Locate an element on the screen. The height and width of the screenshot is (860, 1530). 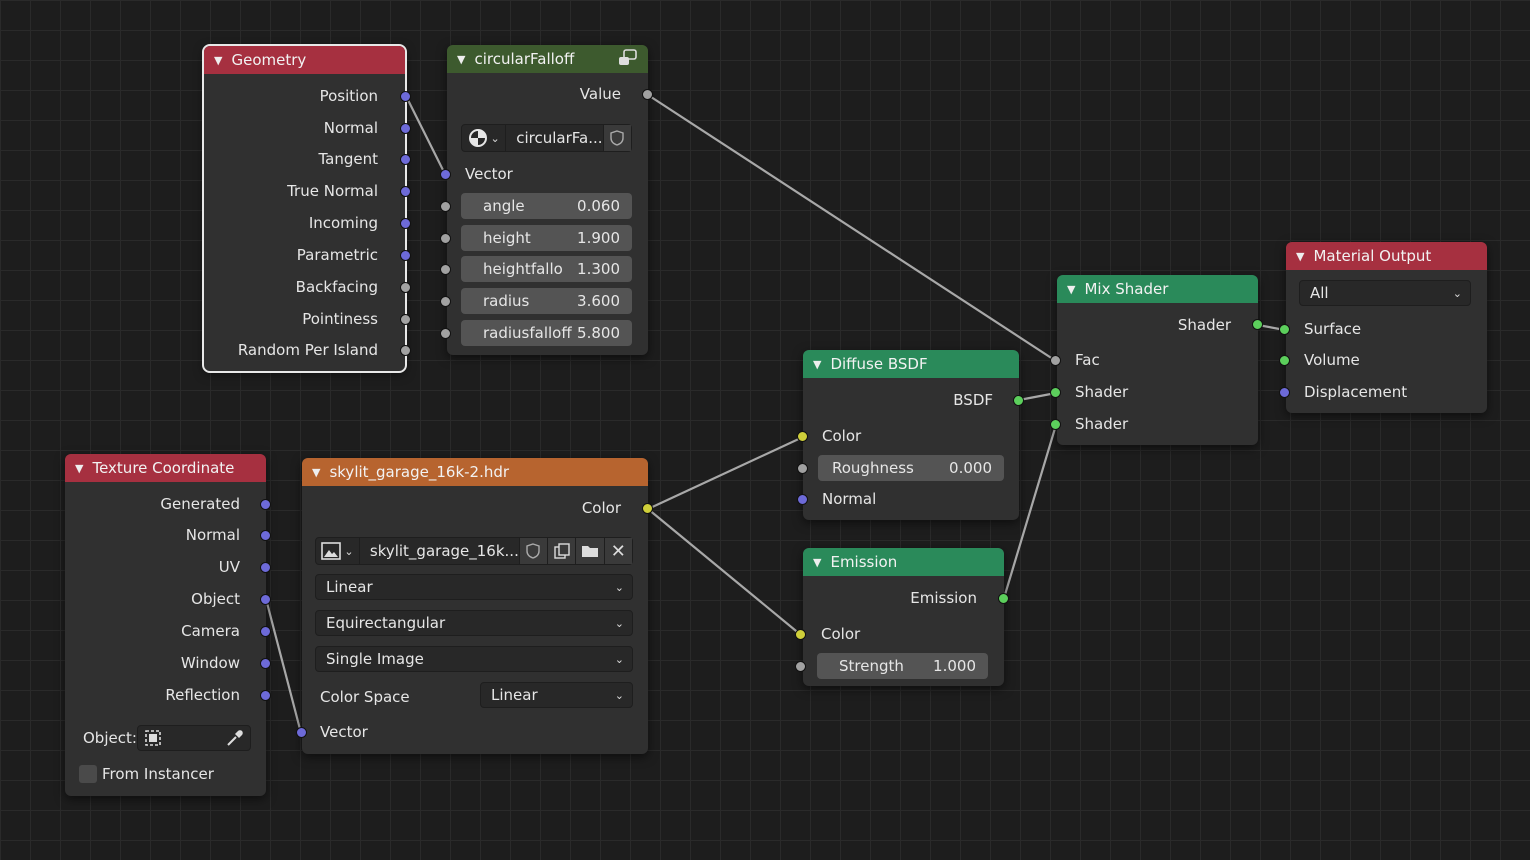
input-surface-socket is located at coordinates (1284, 329).